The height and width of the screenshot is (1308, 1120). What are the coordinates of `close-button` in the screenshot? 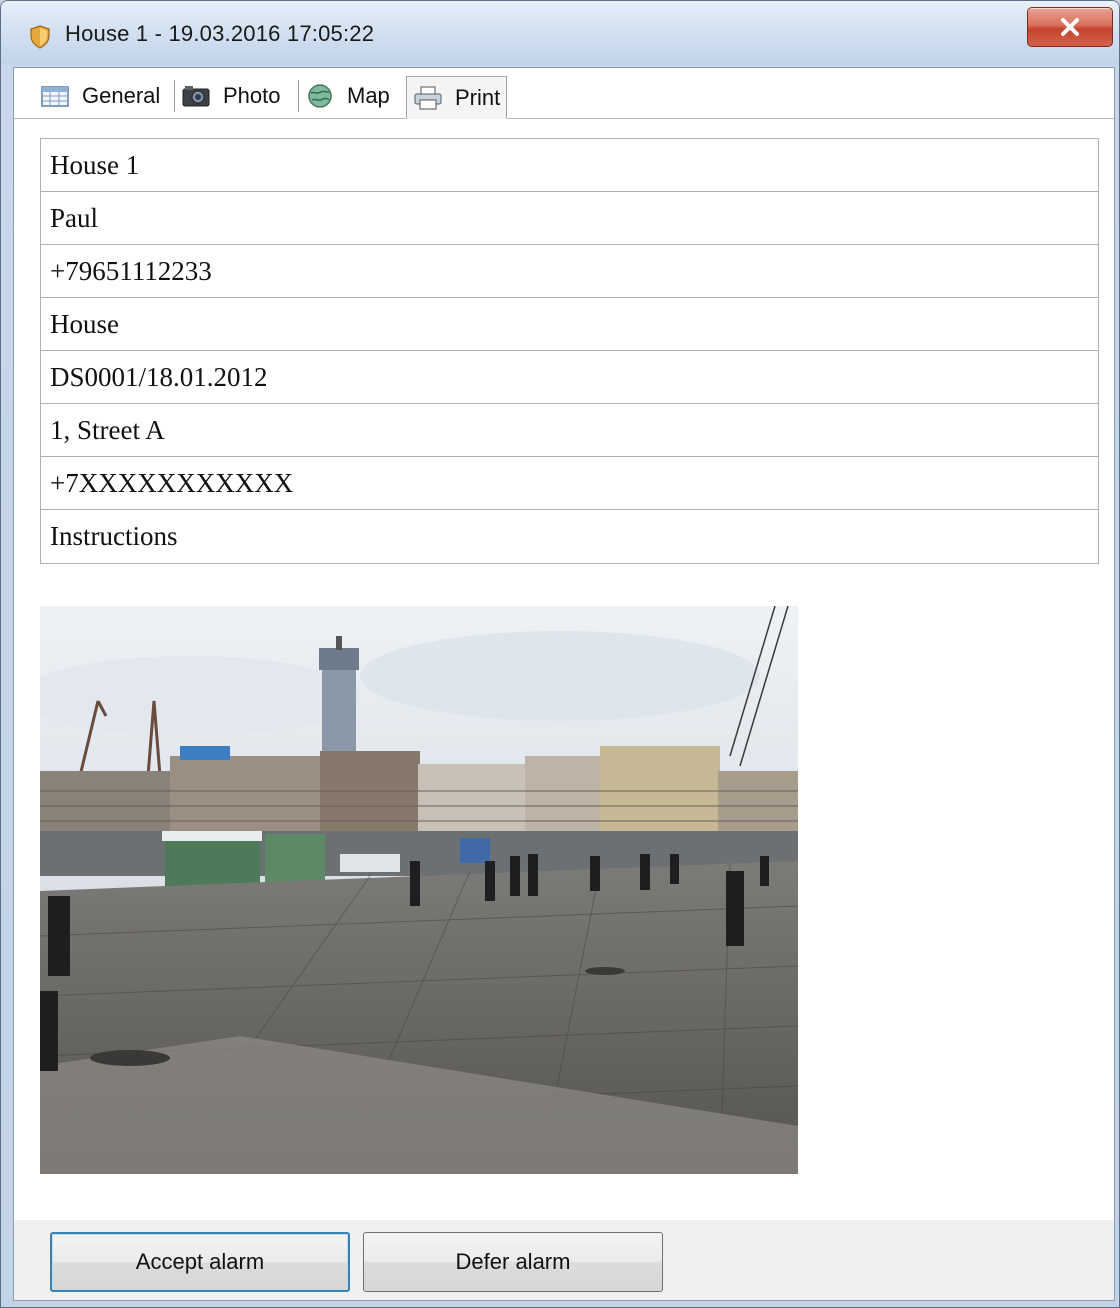 It's located at (1070, 27).